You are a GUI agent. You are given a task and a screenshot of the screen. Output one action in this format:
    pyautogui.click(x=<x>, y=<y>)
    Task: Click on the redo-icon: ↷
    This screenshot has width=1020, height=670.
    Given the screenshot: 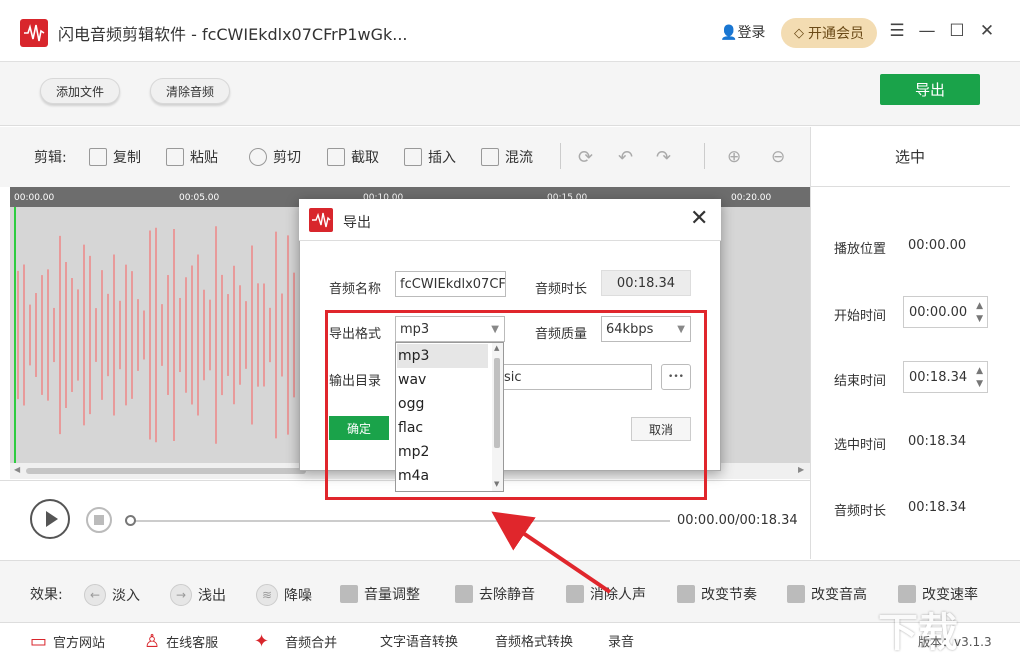 What is the action you would take?
    pyautogui.click(x=663, y=157)
    